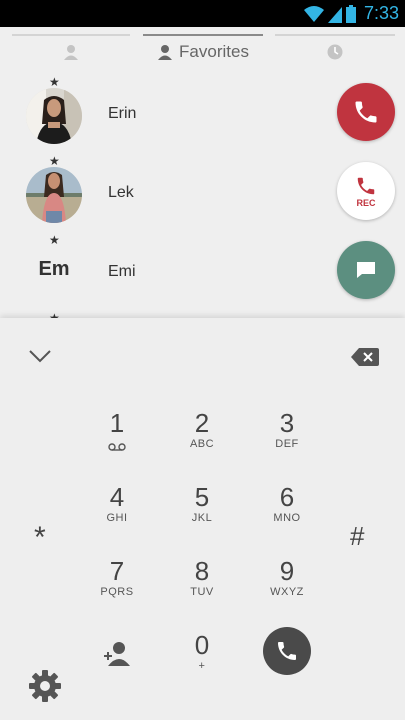  I want to click on message-icon, so click(366, 270).